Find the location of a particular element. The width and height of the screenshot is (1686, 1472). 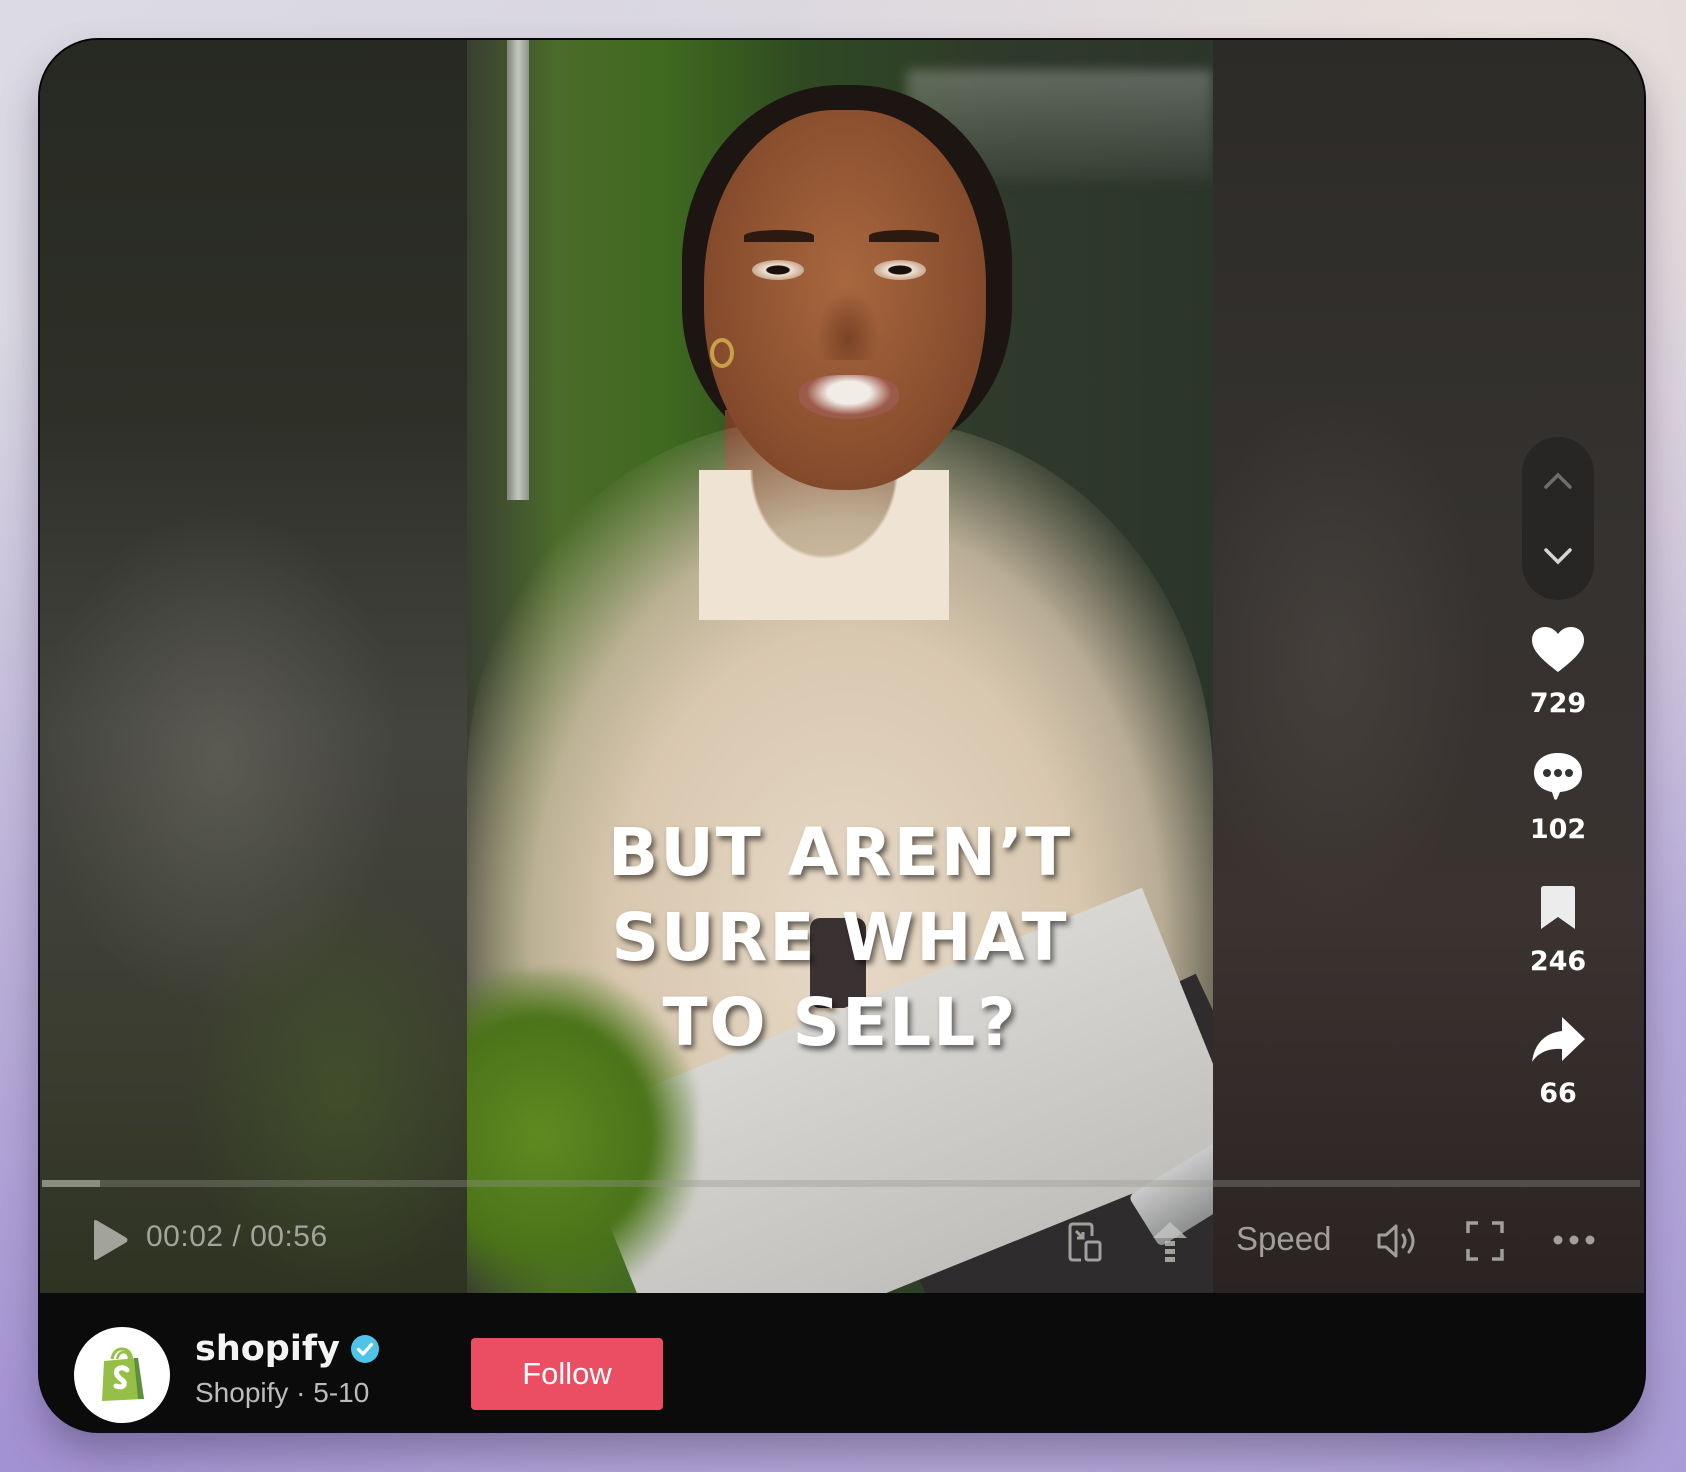

picture-in-picture-button is located at coordinates (1085, 1242).